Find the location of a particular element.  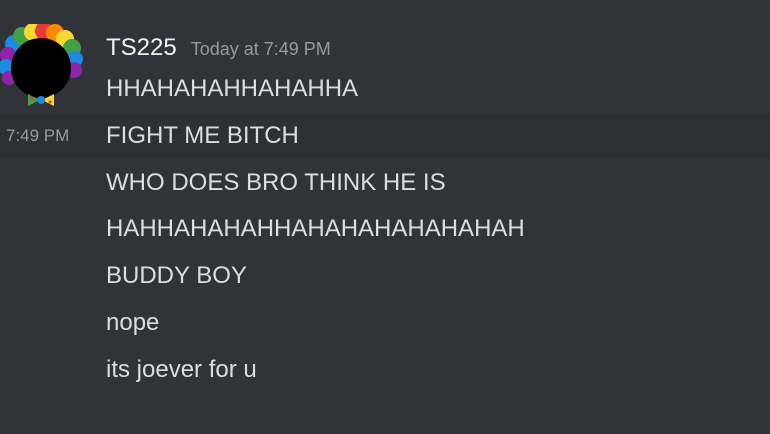

message-line: WHO DOES BRO THINK HE IS is located at coordinates (385, 183).